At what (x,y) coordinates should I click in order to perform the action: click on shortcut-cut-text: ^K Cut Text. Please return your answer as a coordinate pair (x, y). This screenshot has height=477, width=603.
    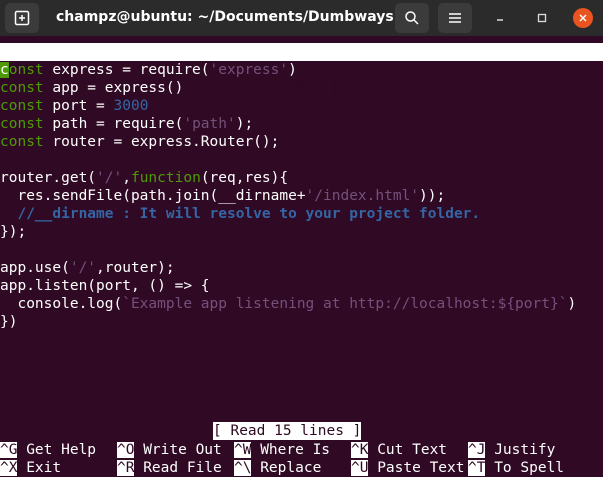
    Looking at the image, I should click on (399, 450).